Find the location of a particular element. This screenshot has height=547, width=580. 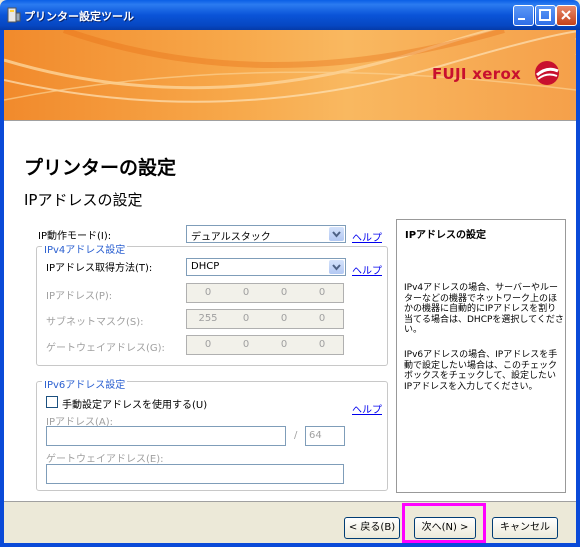

maximize-button is located at coordinates (545, 15).